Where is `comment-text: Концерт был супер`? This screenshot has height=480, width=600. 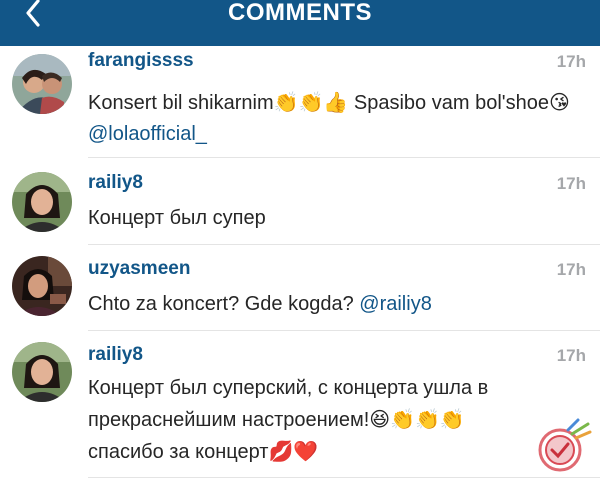 comment-text: Концерт был супер is located at coordinates (177, 218).